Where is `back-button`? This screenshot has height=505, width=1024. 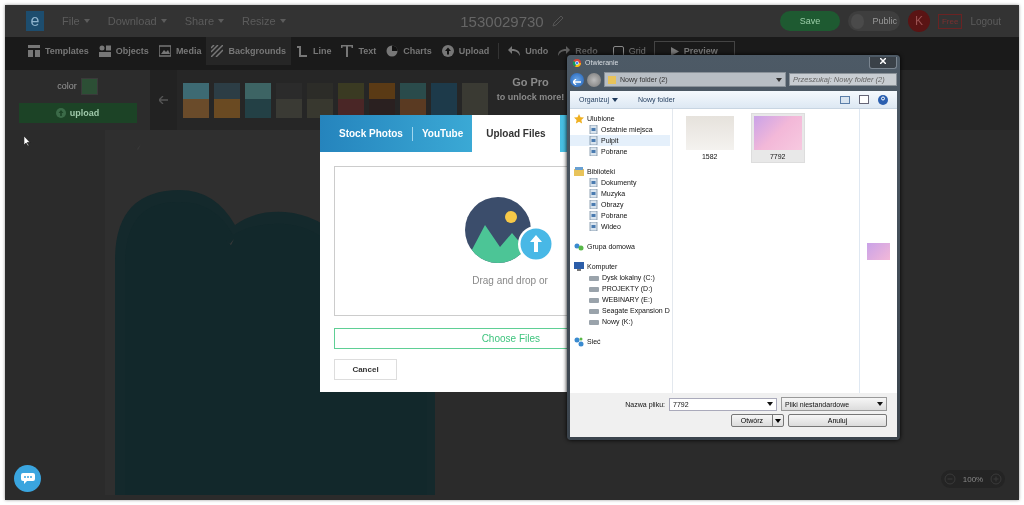
back-button is located at coordinates (577, 79).